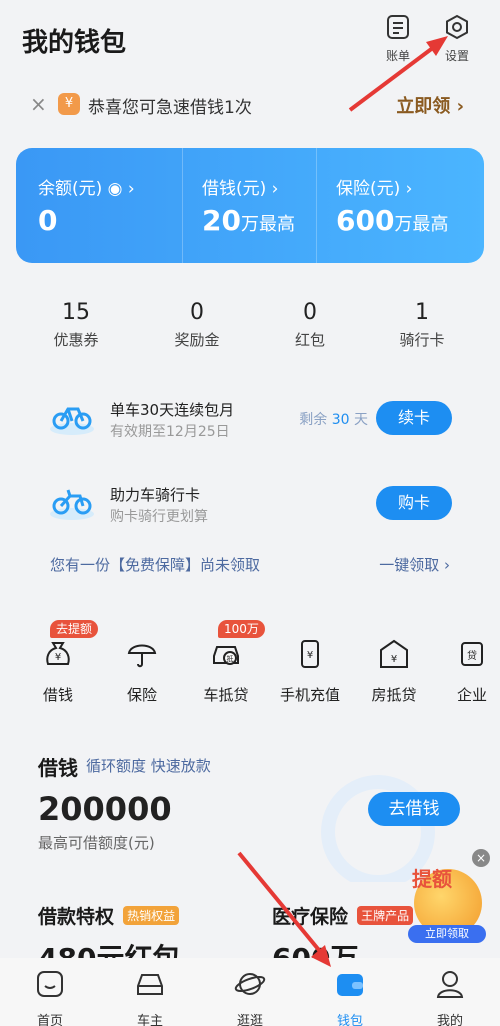 Image resolution: width=500 pixels, height=1026 pixels. What do you see at coordinates (466, 671) in the screenshot?
I see `service-business: 贷 企业` at bounding box center [466, 671].